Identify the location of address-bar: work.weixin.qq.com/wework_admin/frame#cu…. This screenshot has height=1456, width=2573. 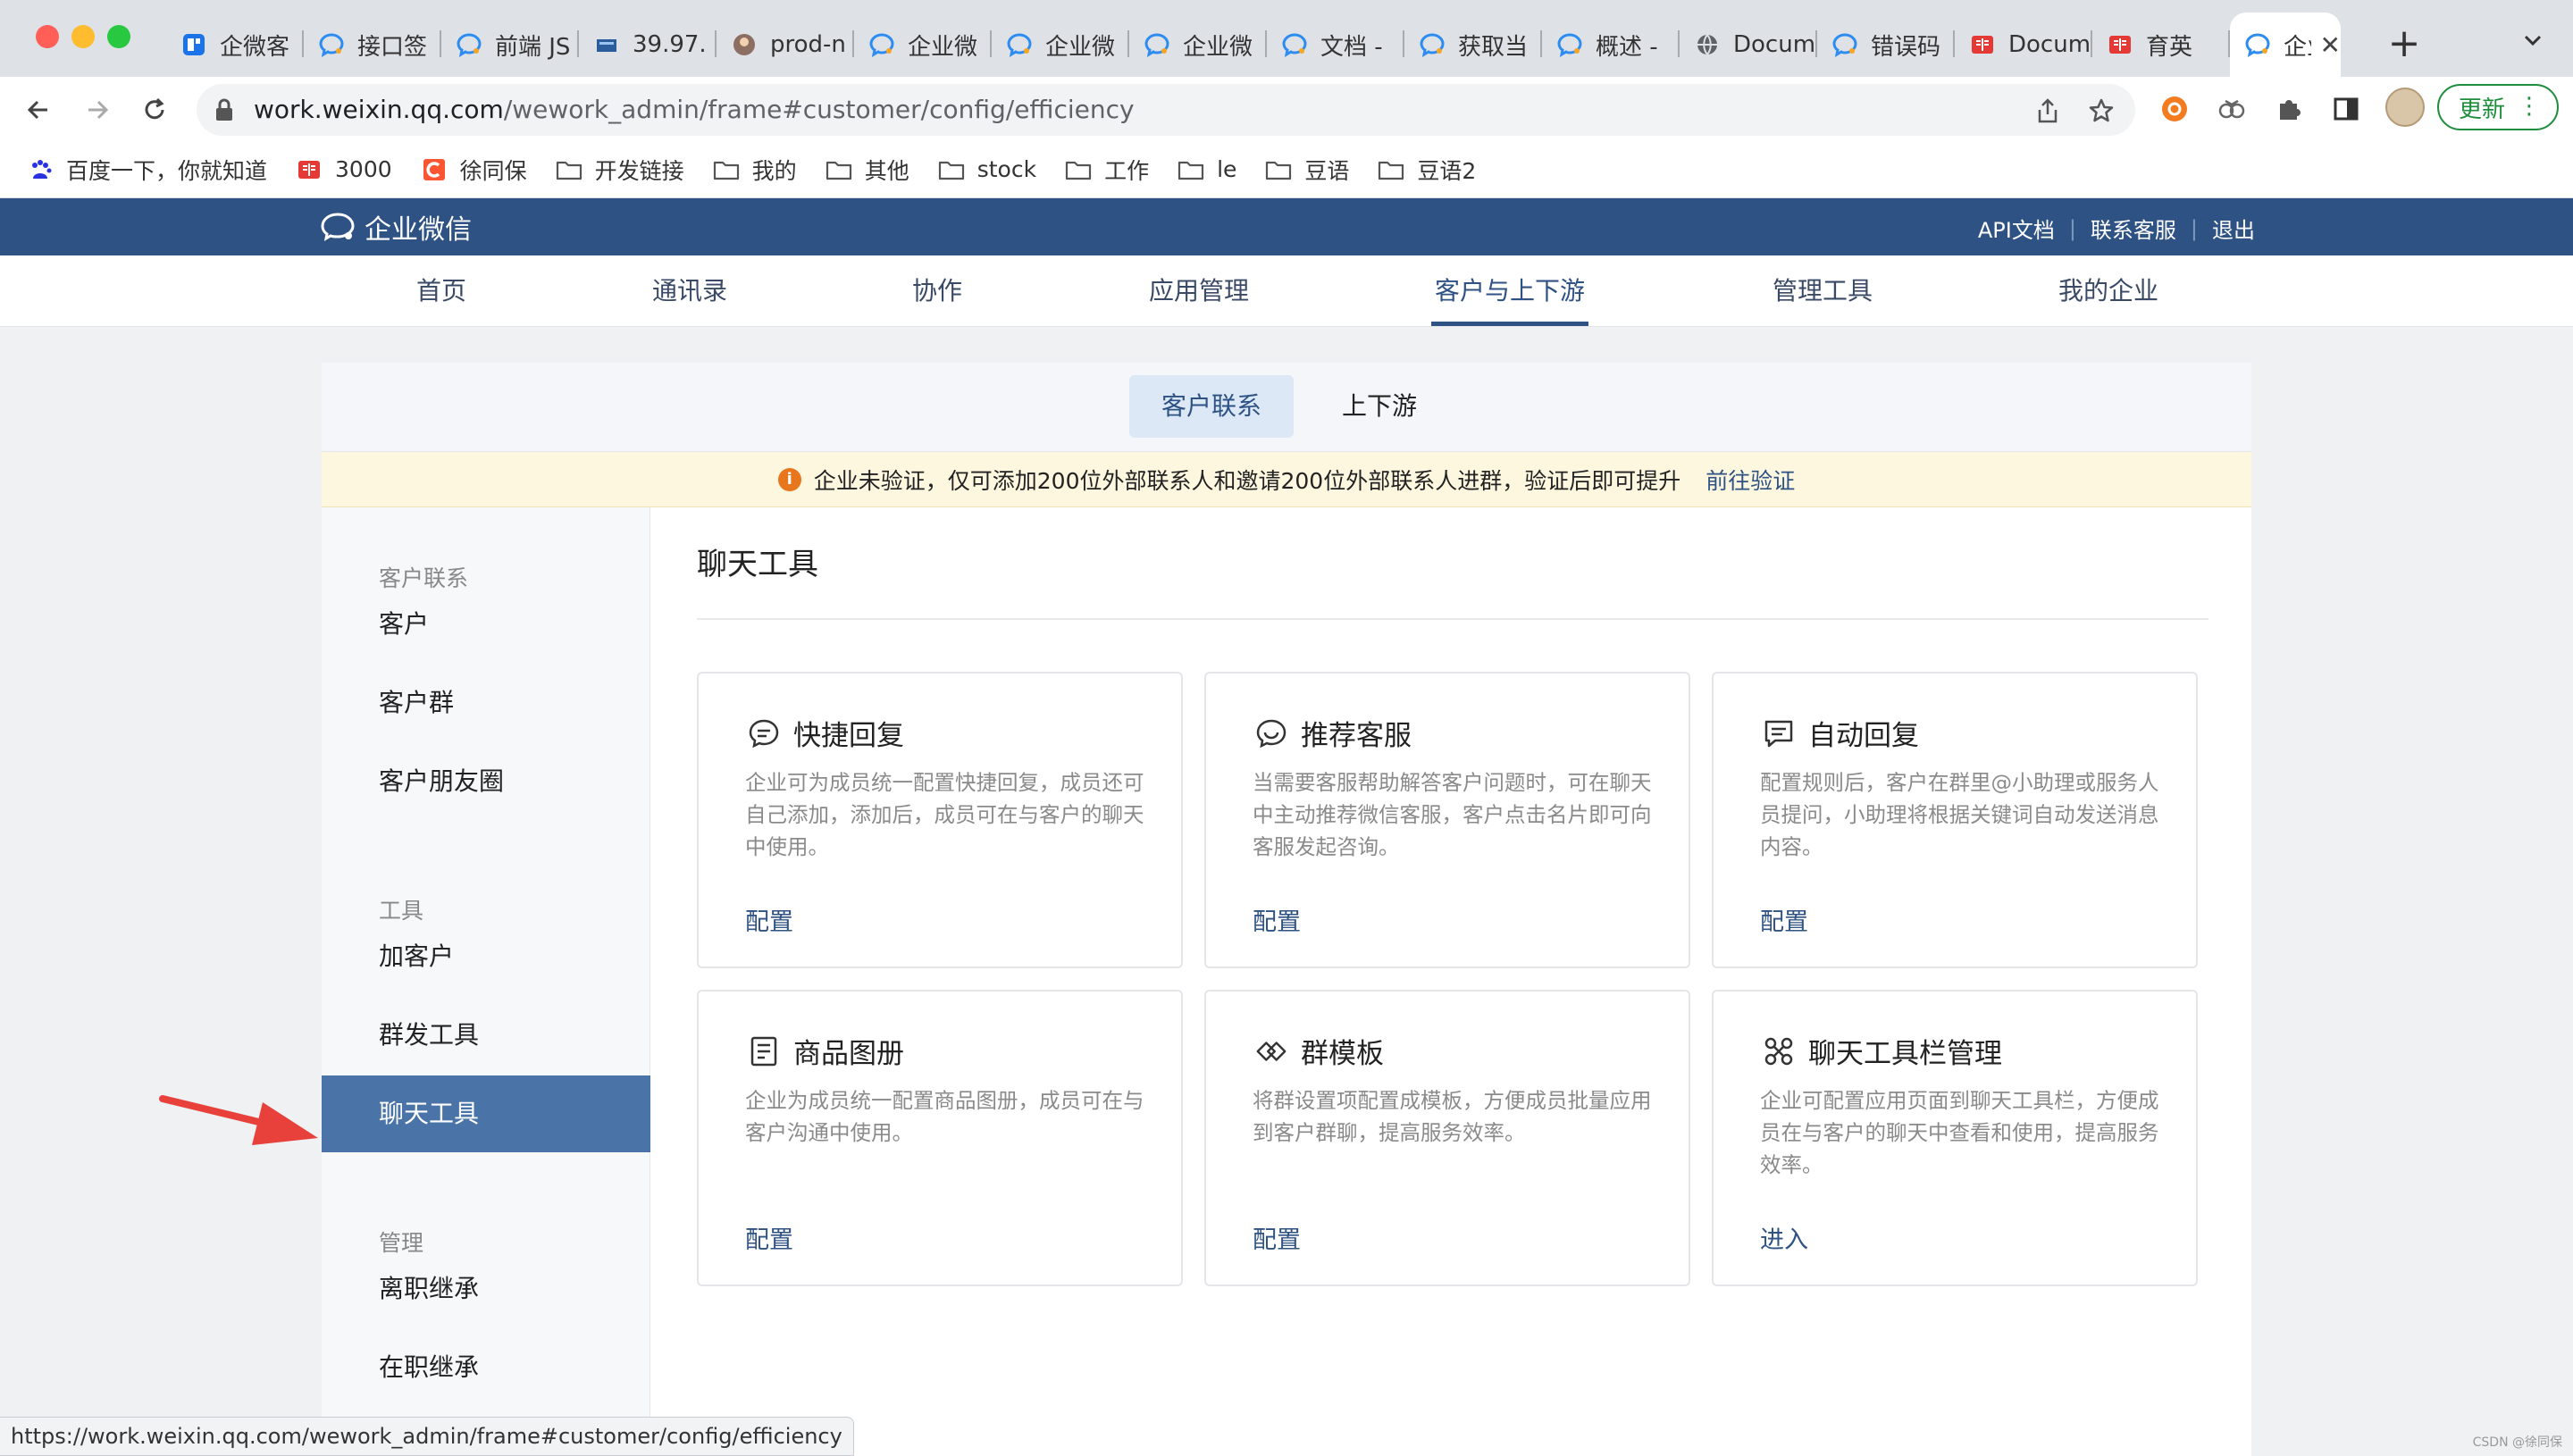
(1166, 110).